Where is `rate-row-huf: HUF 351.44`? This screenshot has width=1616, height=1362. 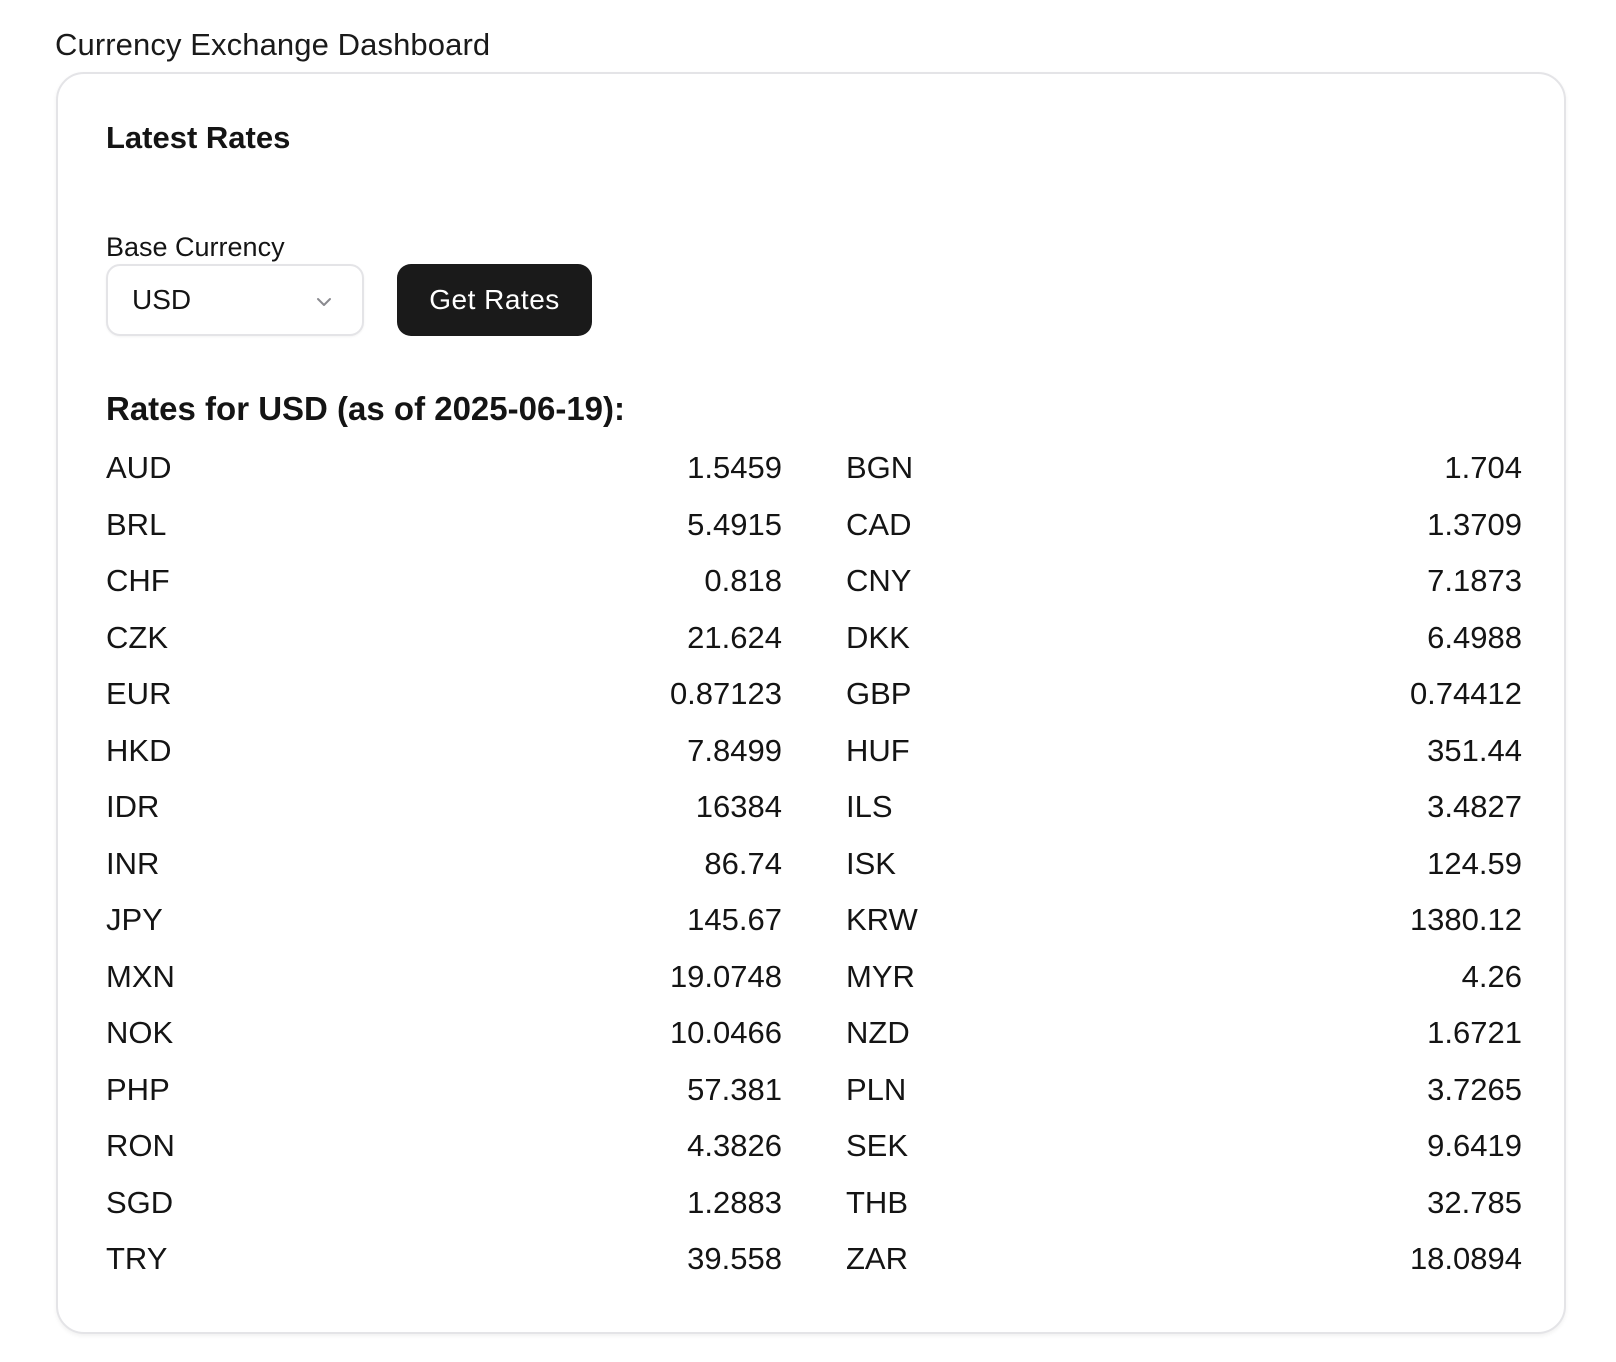
rate-row-huf: HUF 351.44 is located at coordinates (1184, 751).